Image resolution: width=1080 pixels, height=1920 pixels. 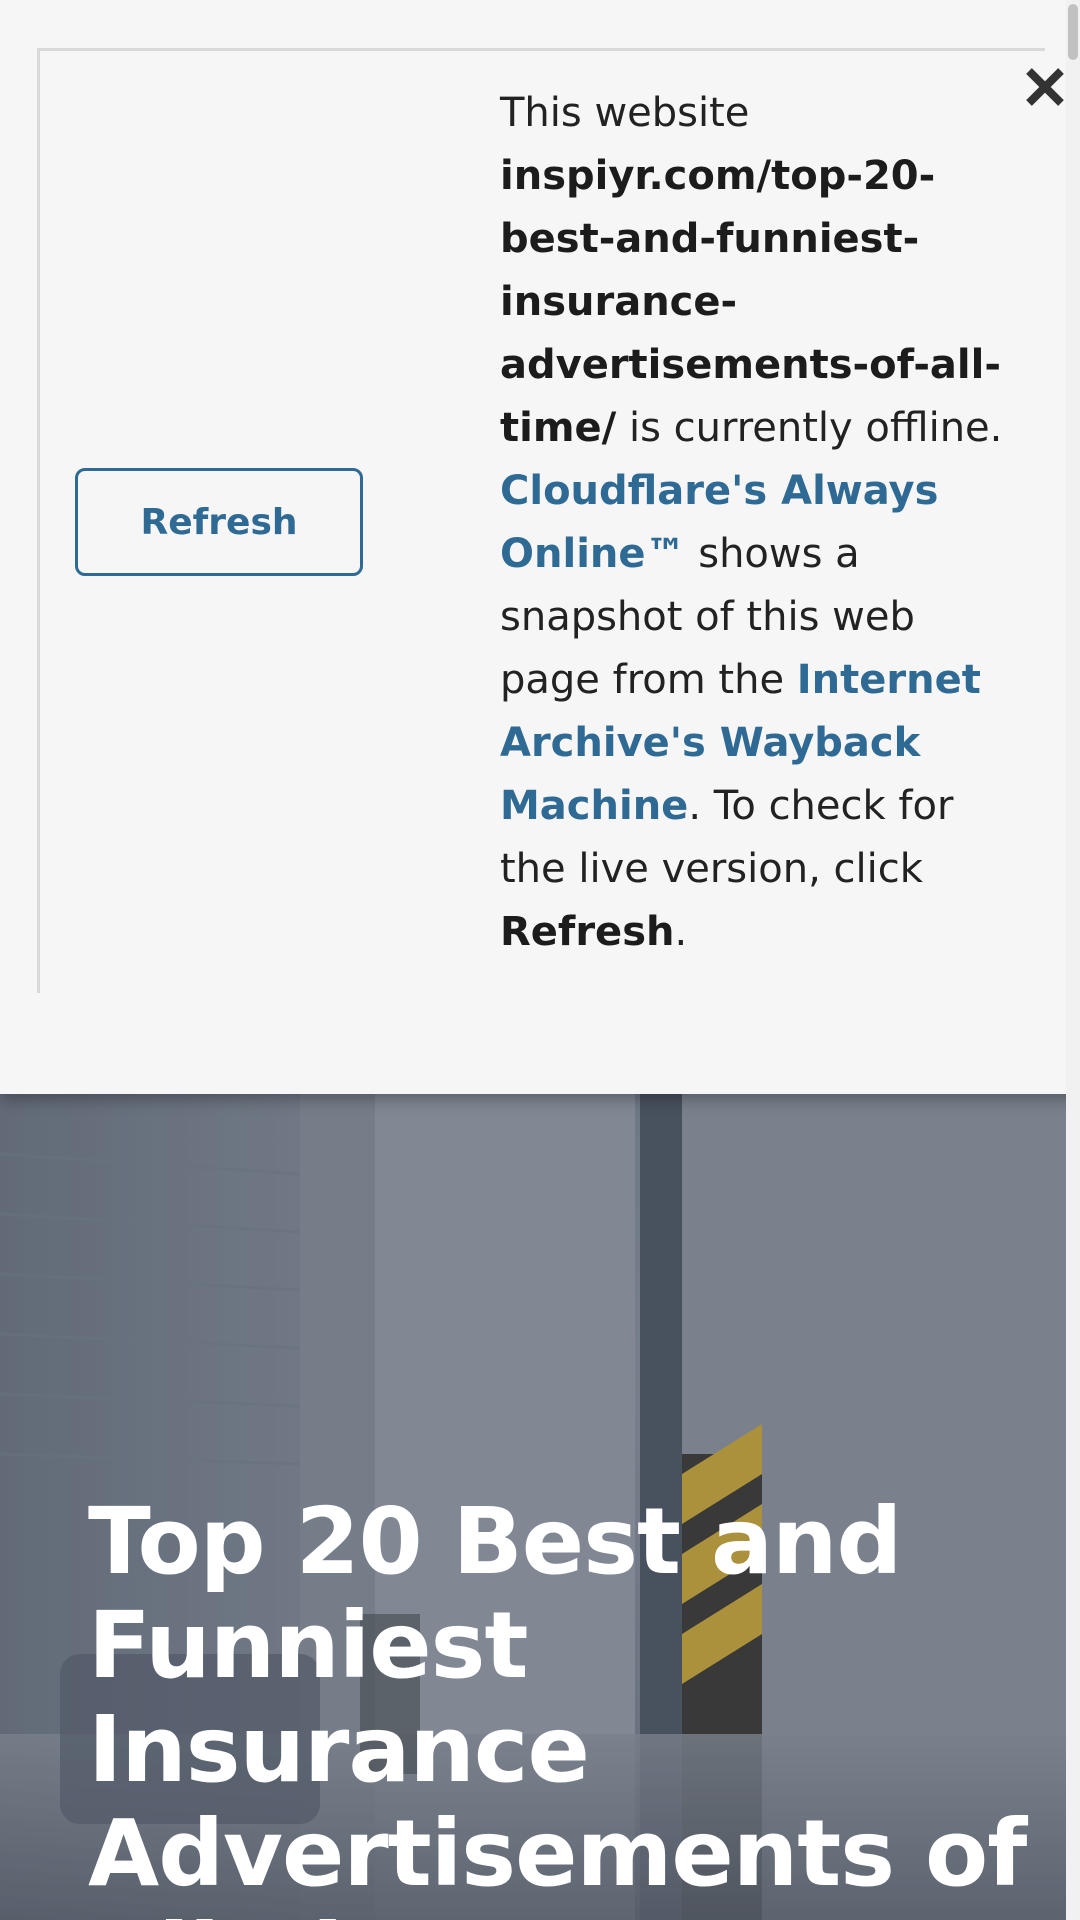 What do you see at coordinates (1073, 32) in the screenshot?
I see `scrollbar-thumb` at bounding box center [1073, 32].